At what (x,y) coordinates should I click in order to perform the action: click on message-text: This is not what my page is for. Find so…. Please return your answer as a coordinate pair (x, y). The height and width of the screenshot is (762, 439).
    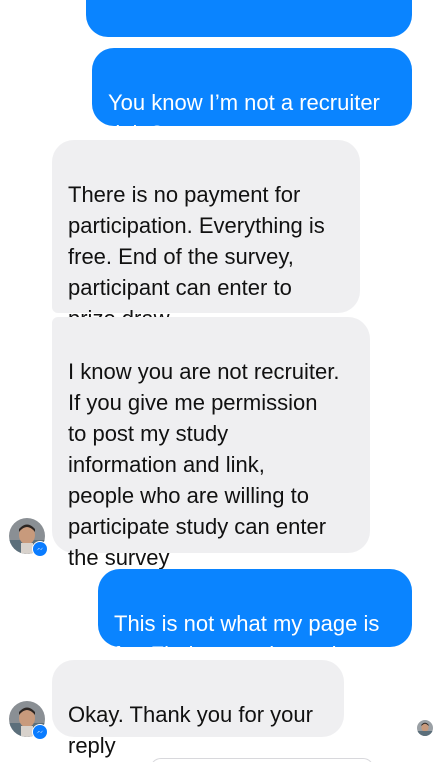
    Looking at the image, I should click on (247, 639).